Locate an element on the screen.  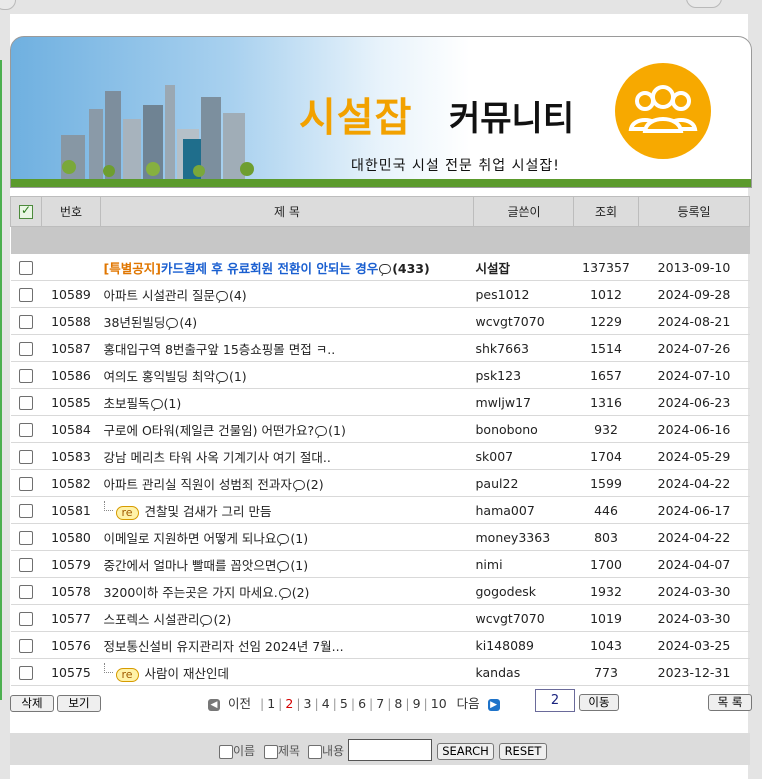
search-content-checkbox is located at coordinates (315, 751).